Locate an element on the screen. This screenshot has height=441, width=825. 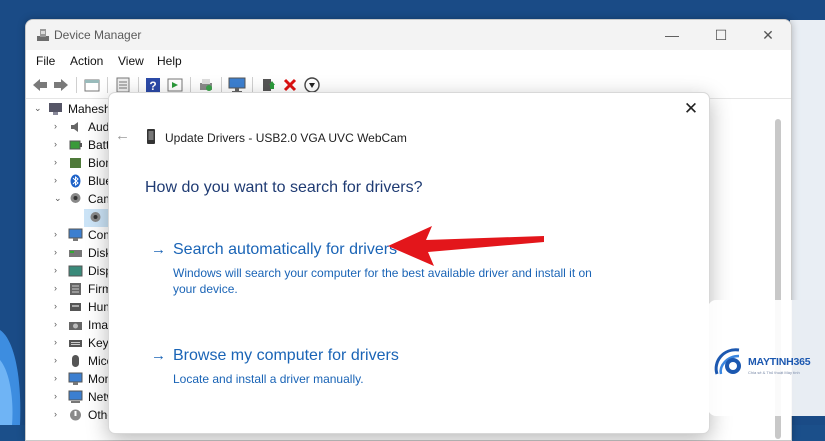
back-arrow-icon: ← is located at coordinates (124, 136).